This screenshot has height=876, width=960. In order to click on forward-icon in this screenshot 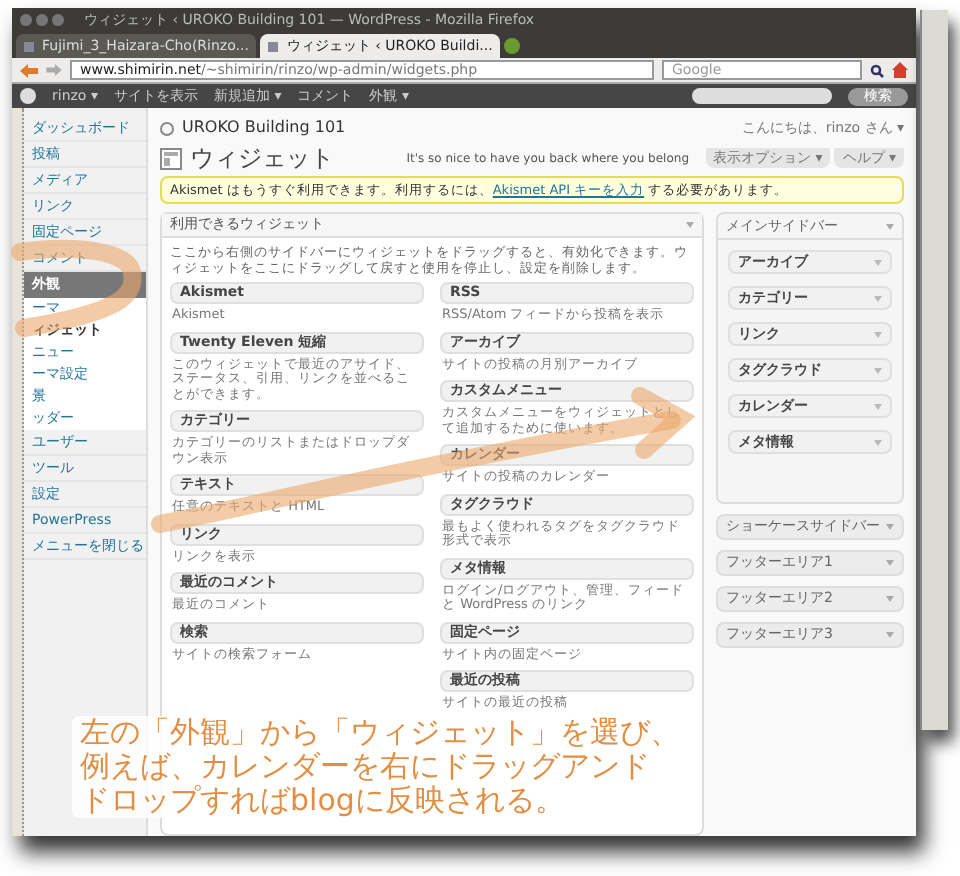, I will do `click(54, 70)`.